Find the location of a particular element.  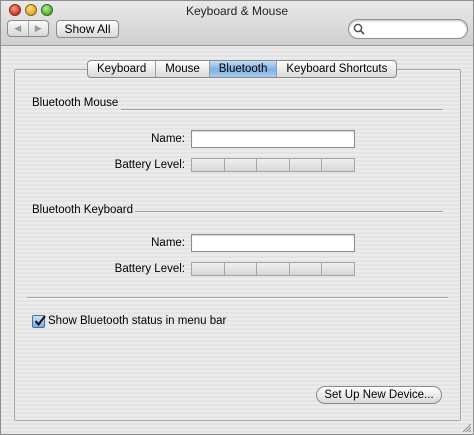

mouse-battery-level-indicator is located at coordinates (273, 165).